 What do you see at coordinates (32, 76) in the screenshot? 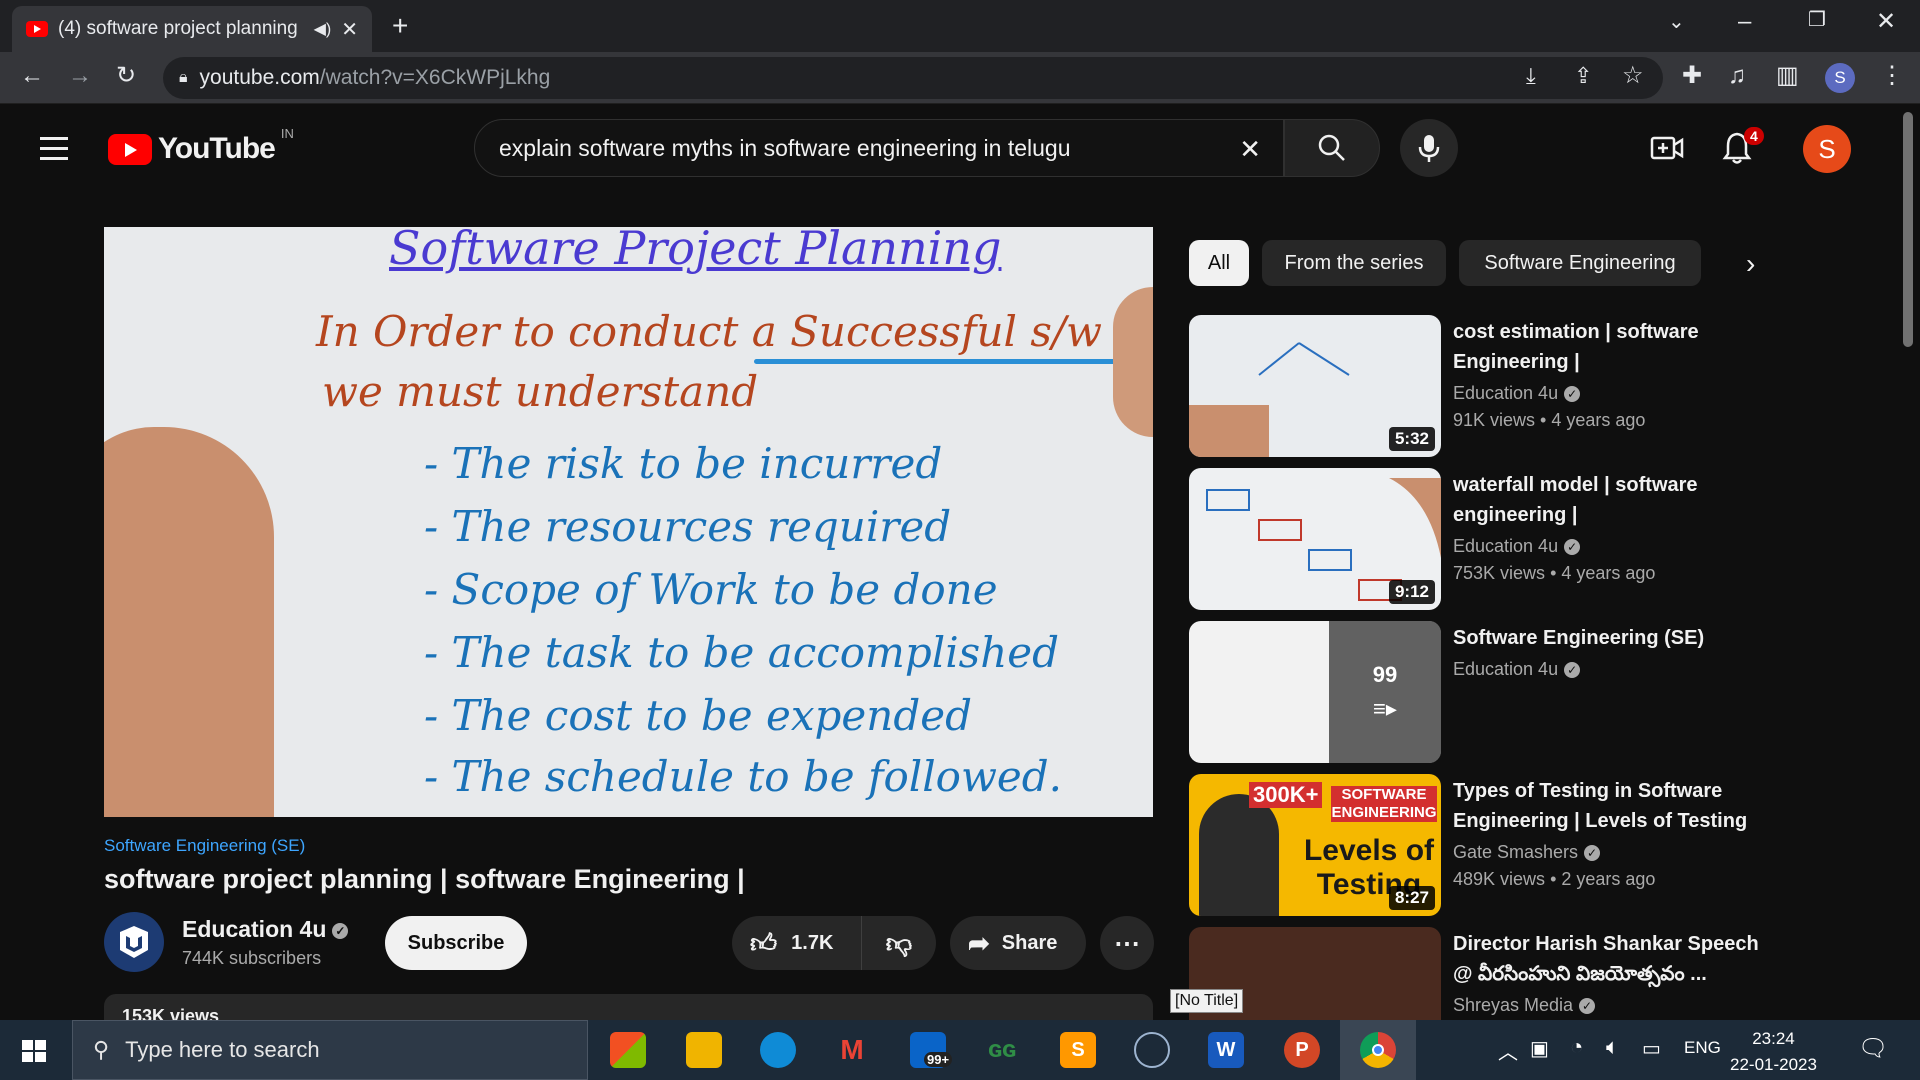
I see `back-icon: ←` at bounding box center [32, 76].